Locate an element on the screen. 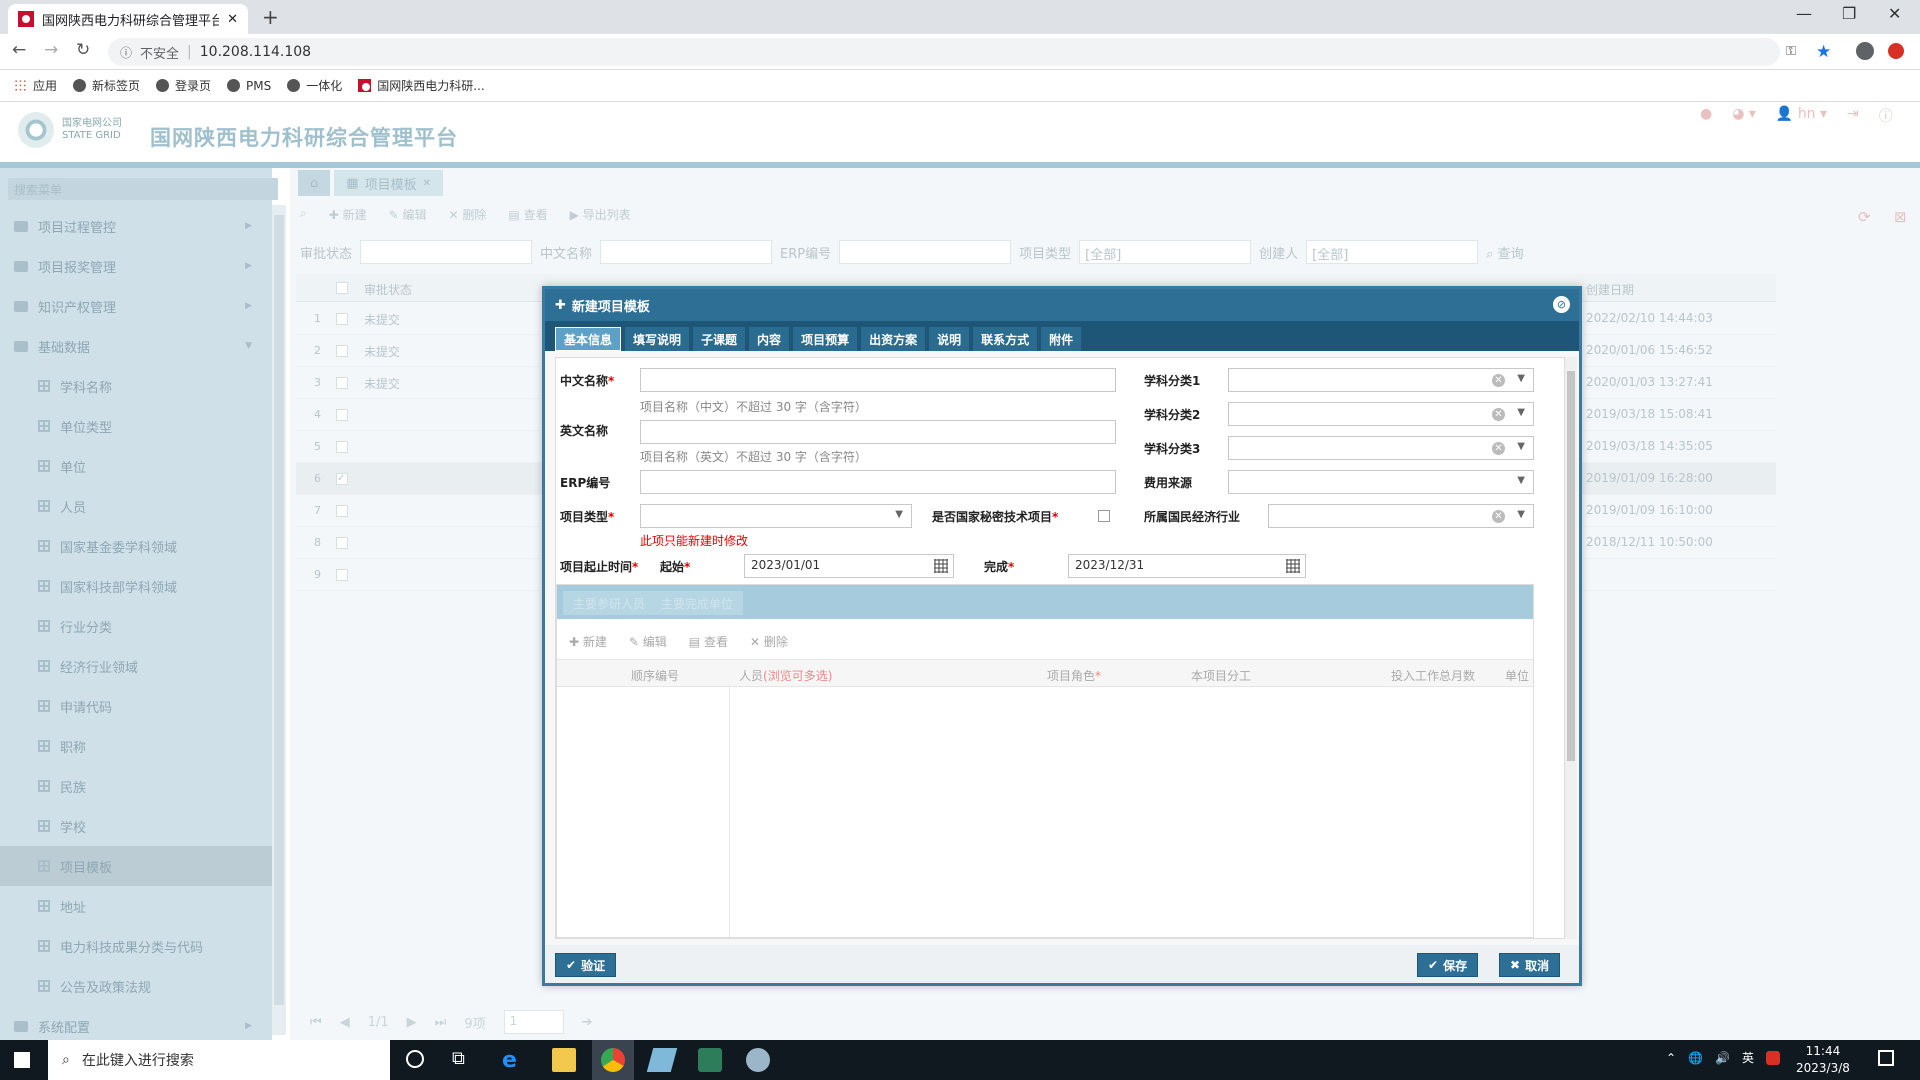  fund-source-select: ▼ is located at coordinates (1381, 482).